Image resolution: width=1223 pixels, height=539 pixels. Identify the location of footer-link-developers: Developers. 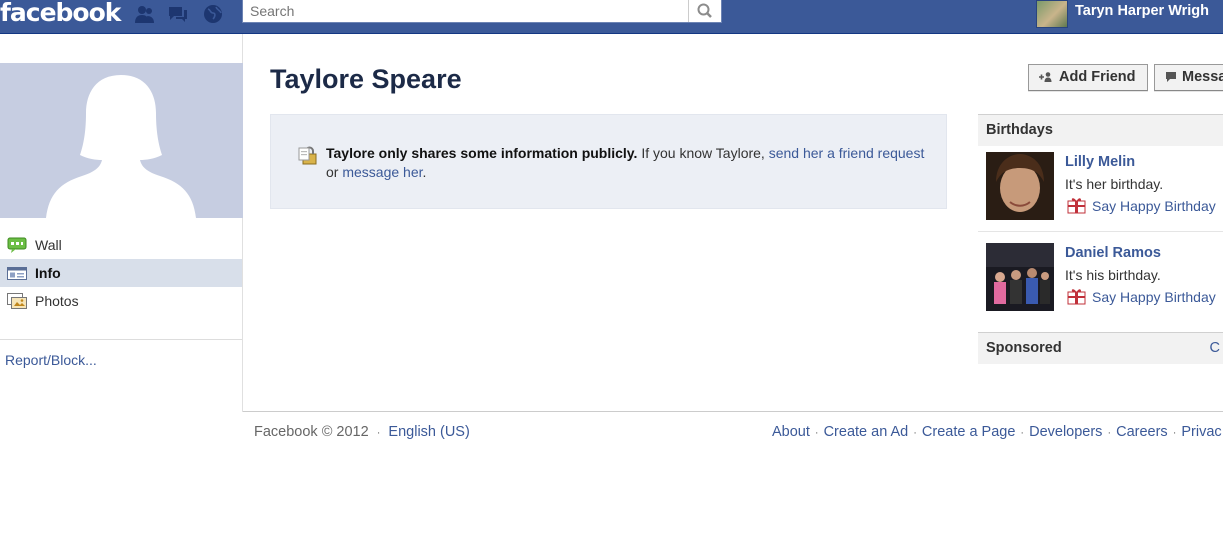
(1065, 432).